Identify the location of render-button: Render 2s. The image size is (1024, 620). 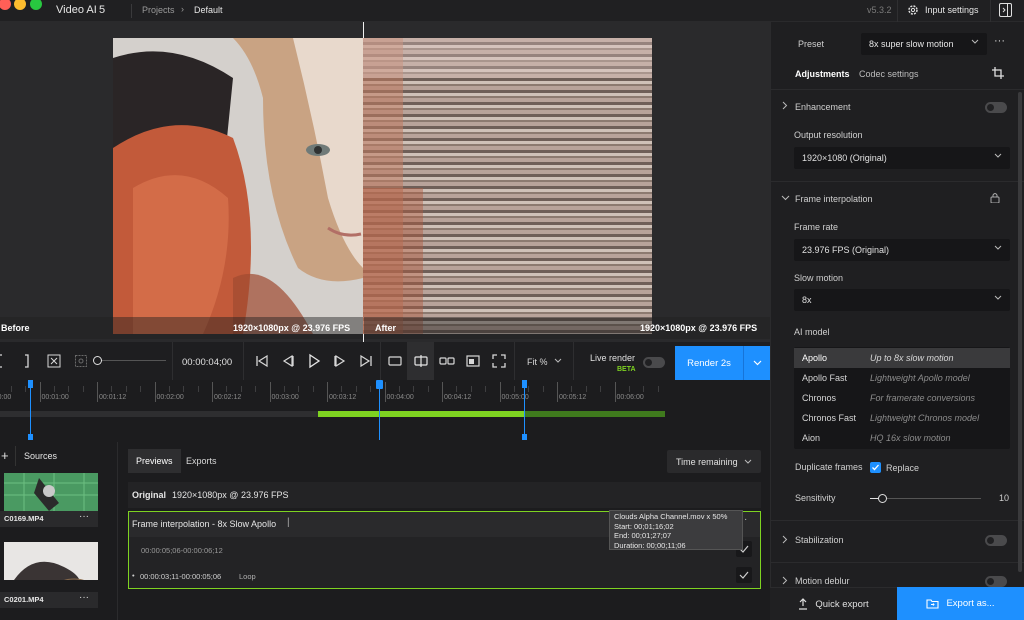
(709, 363).